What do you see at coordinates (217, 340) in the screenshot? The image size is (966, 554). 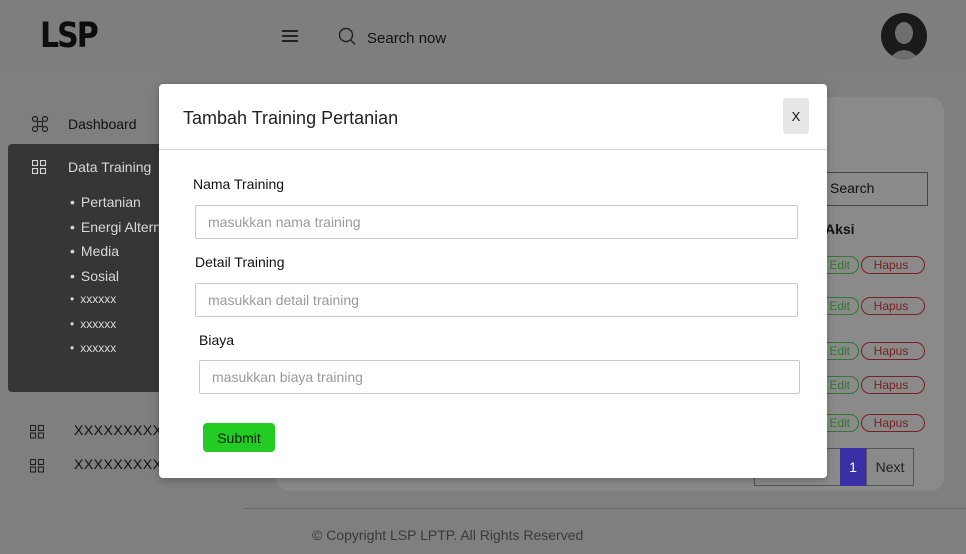 I see `field-label-biaya: Biaya` at bounding box center [217, 340].